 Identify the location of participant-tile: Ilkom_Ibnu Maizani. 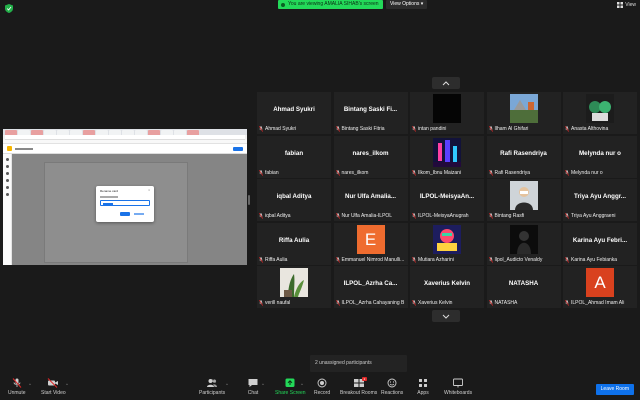
(447, 156).